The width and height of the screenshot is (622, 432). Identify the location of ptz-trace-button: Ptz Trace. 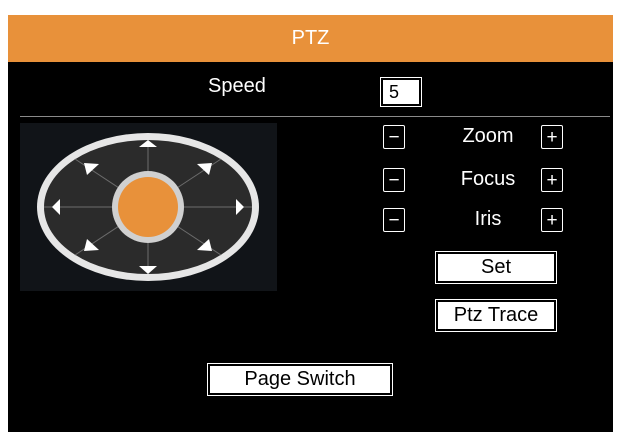
(496, 315).